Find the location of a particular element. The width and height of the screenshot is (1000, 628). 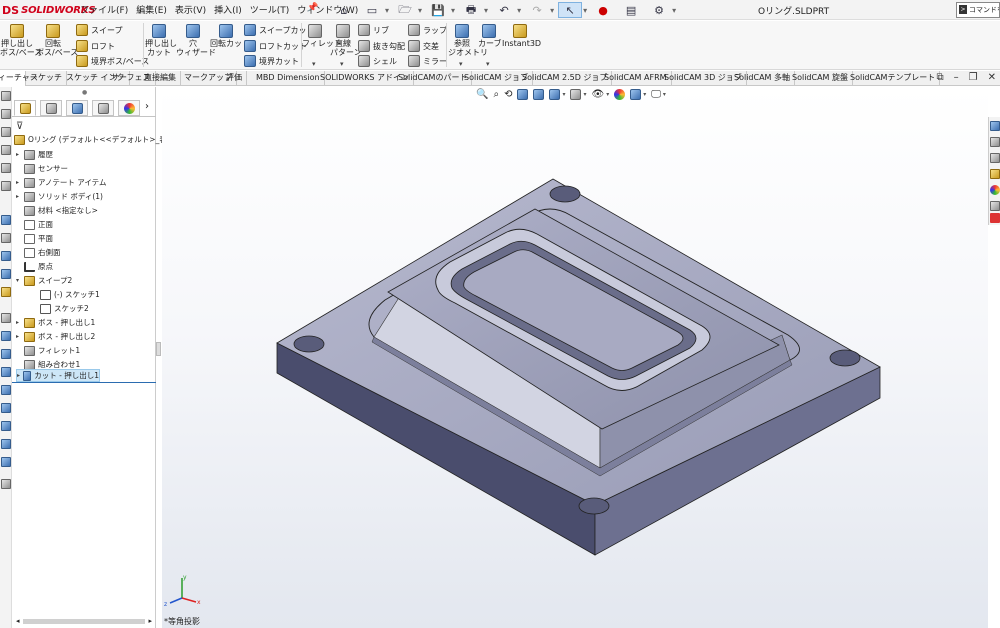

mounting-hole-bottom is located at coordinates (594, 506).